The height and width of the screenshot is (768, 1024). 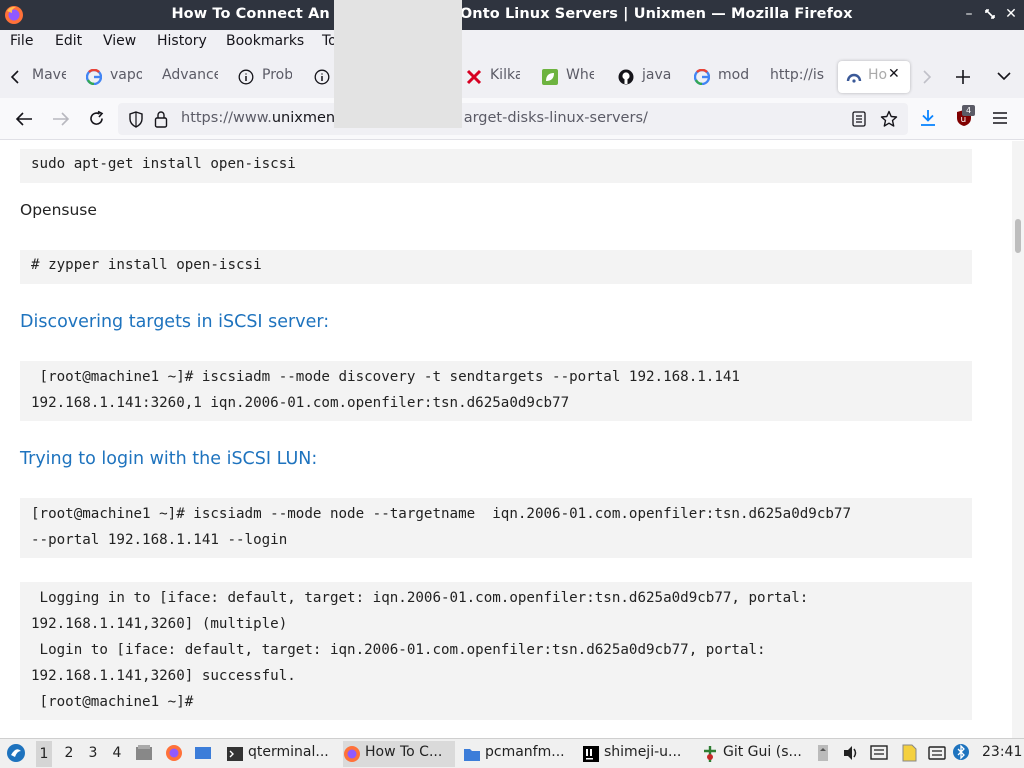 What do you see at coordinates (512, 43) in the screenshot?
I see `menu-bar: File Edit View History Bookmarks To` at bounding box center [512, 43].